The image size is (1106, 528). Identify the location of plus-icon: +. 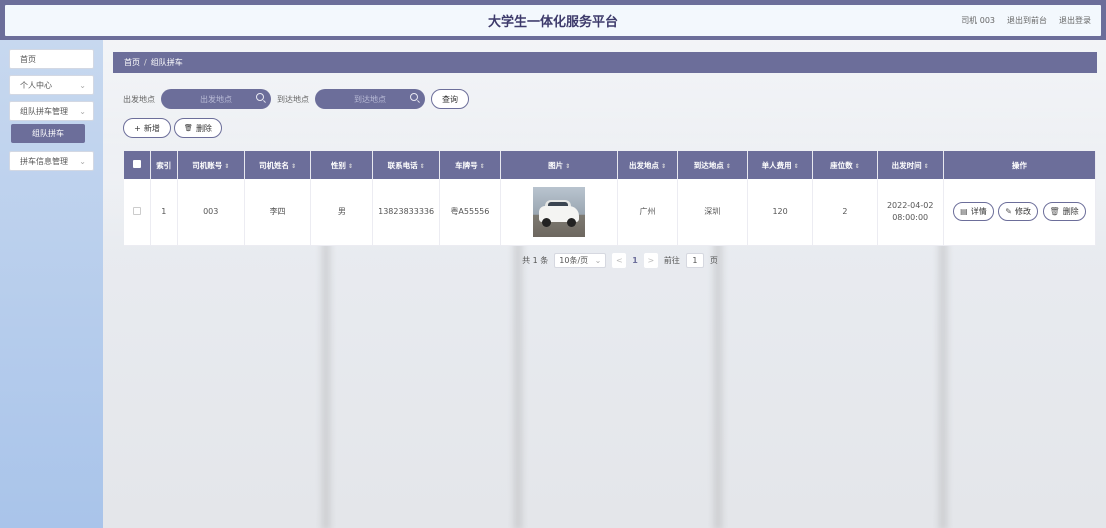
(137, 128).